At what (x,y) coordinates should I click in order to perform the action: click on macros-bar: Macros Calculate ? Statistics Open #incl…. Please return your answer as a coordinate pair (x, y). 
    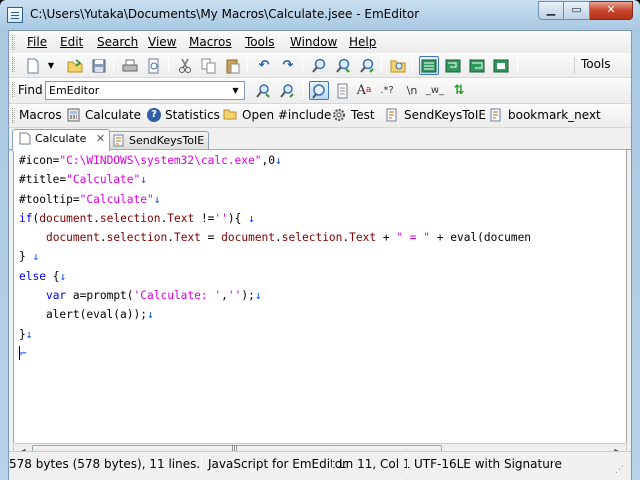
    Looking at the image, I should click on (320, 116).